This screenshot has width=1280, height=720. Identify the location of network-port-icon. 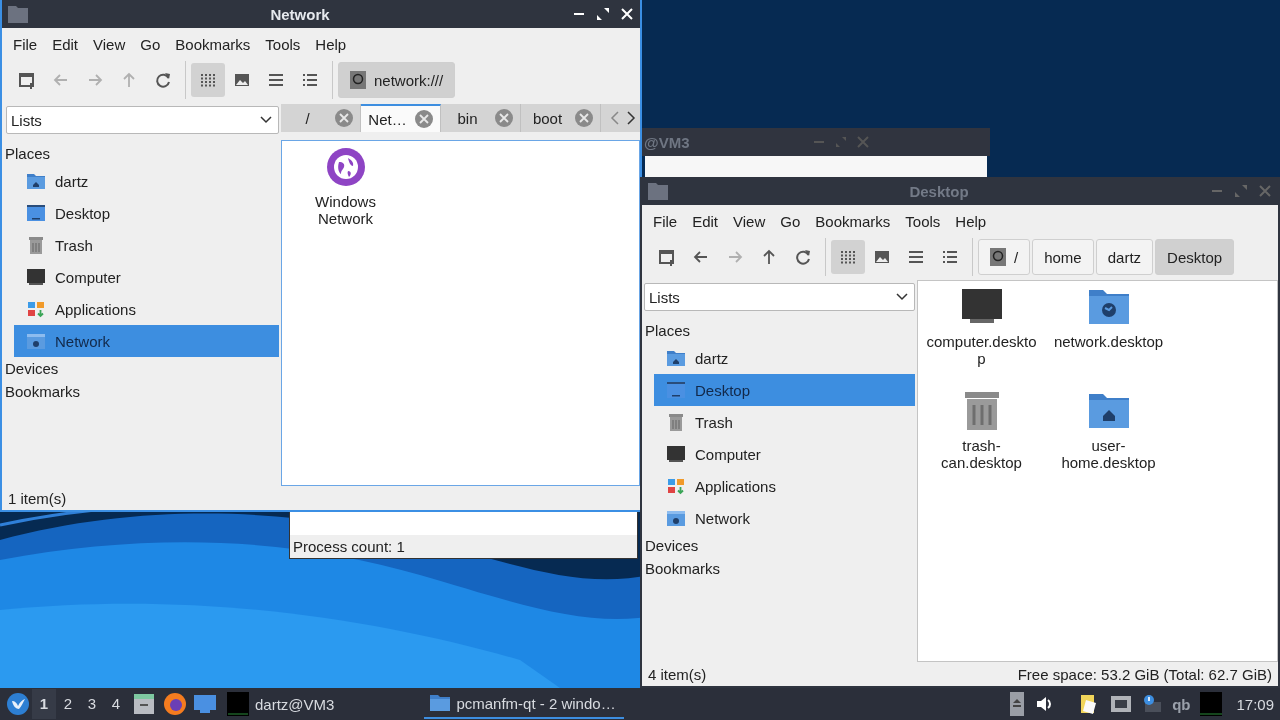
(1121, 704).